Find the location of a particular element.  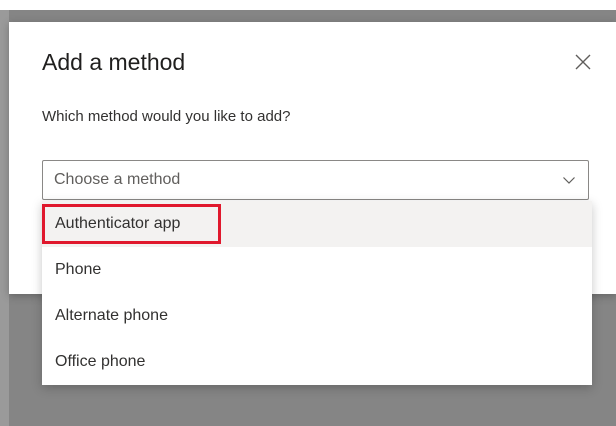

dropdown-value: Choose a method is located at coordinates (117, 179).